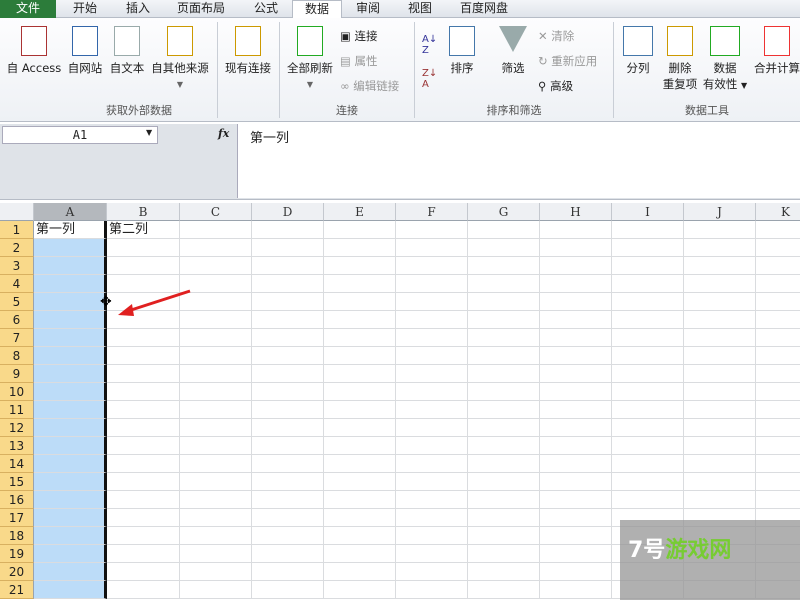 The image size is (800, 600). I want to click on annotation-layer: ✥, so click(145, 302).